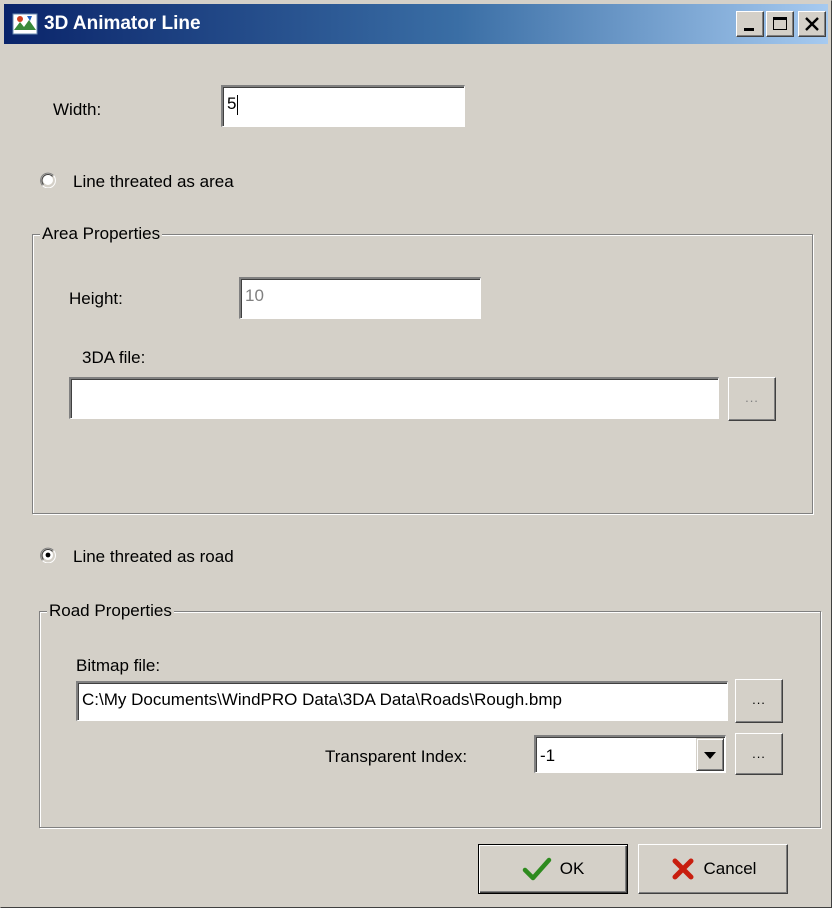  What do you see at coordinates (548, 755) in the screenshot?
I see `transparent-index-value: -1` at bounding box center [548, 755].